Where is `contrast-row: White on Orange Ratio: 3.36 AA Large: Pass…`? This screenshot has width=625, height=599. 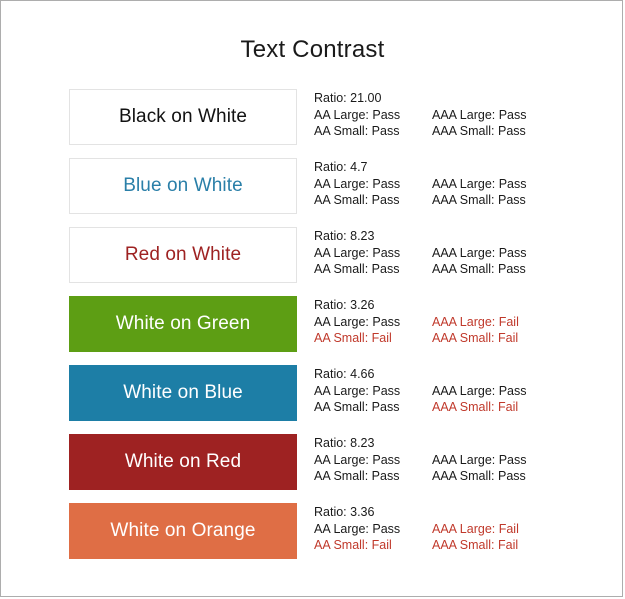
contrast-row: White on Orange Ratio: 3.36 AA Large: Pass… is located at coordinates (319, 537).